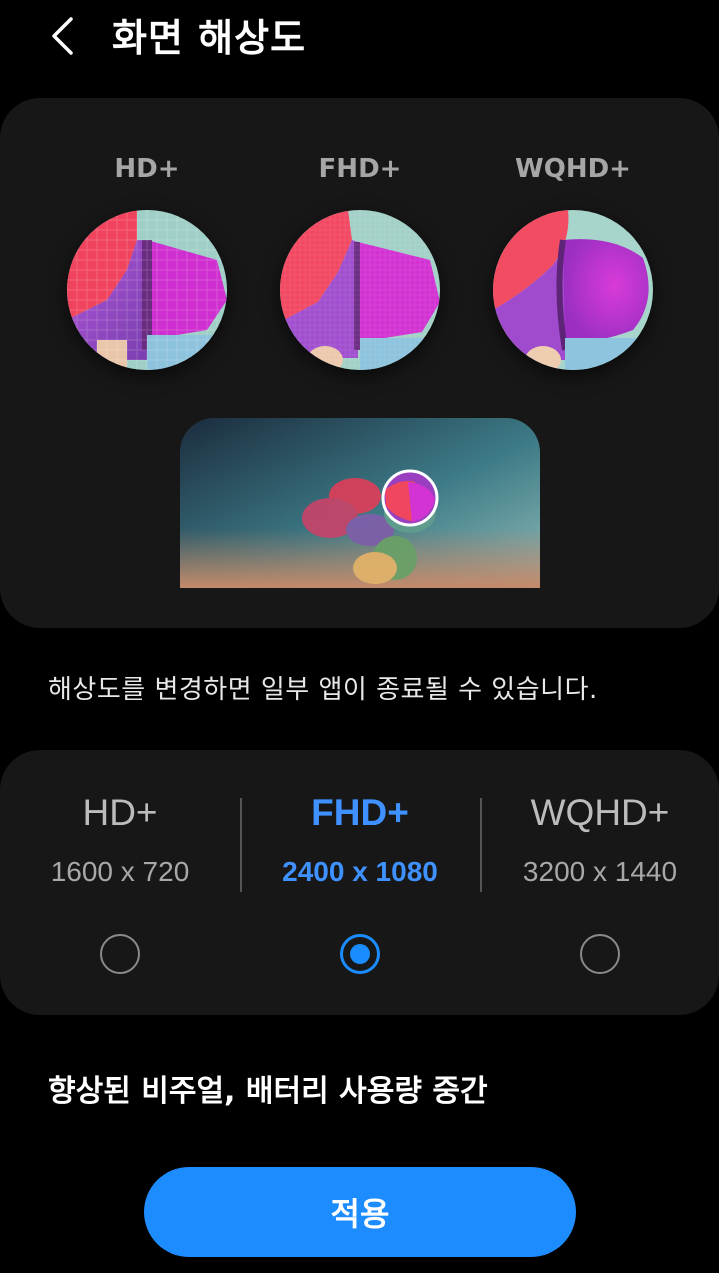  What do you see at coordinates (360, 503) in the screenshot?
I see `wallpaper-preview` at bounding box center [360, 503].